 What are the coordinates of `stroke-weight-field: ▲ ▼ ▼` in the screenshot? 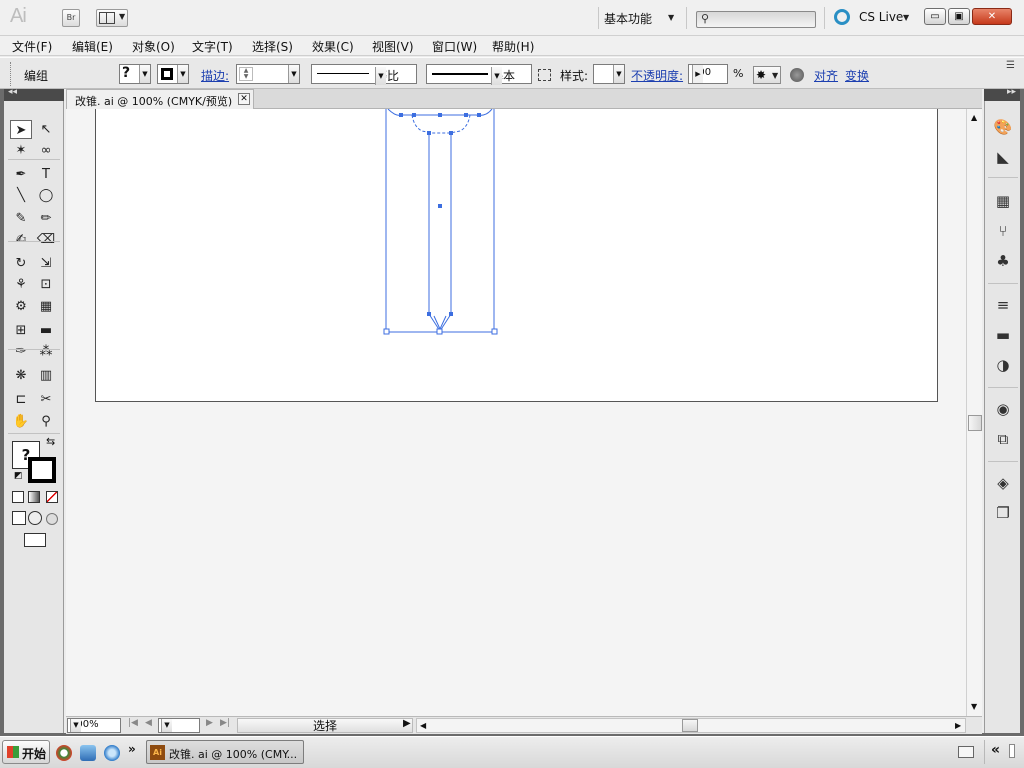 It's located at (268, 74).